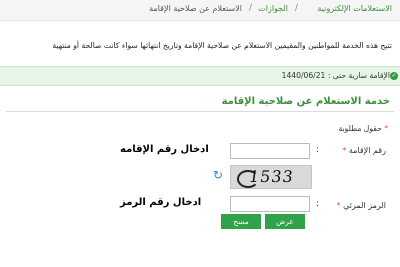  Describe the element at coordinates (335, 75) in the screenshot. I see `result-notice-text: الإقامة سارية حتى : 1440/06/21` at that location.